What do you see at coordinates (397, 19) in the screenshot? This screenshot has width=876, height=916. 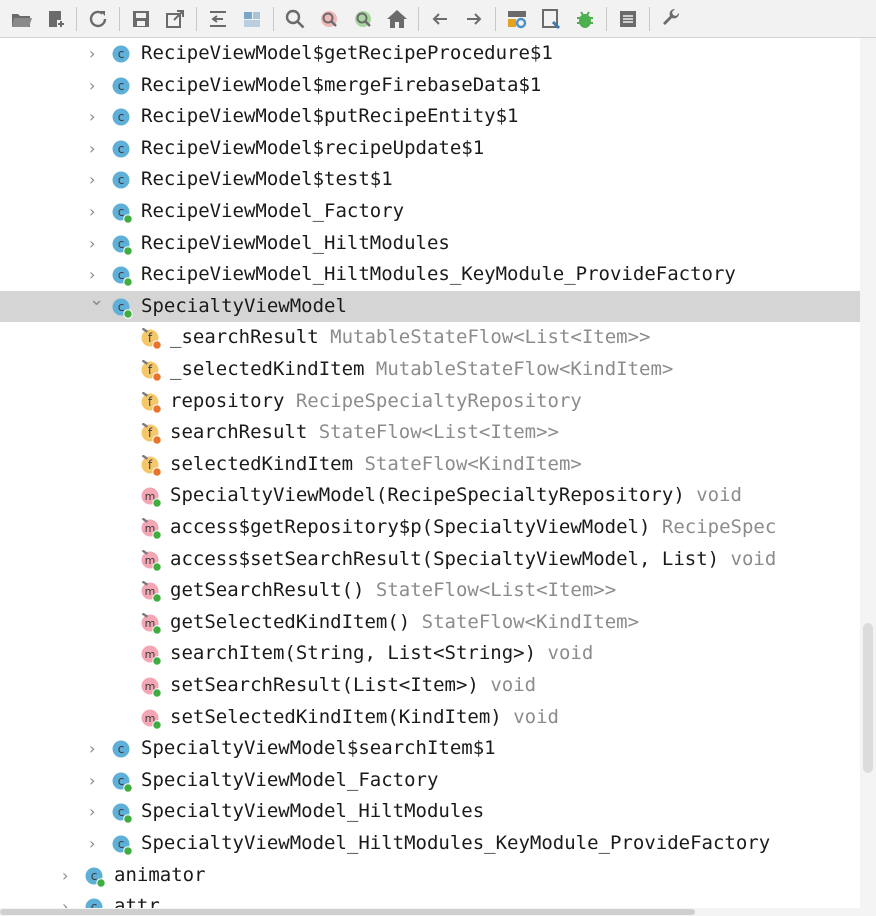 I see `home-button` at bounding box center [397, 19].